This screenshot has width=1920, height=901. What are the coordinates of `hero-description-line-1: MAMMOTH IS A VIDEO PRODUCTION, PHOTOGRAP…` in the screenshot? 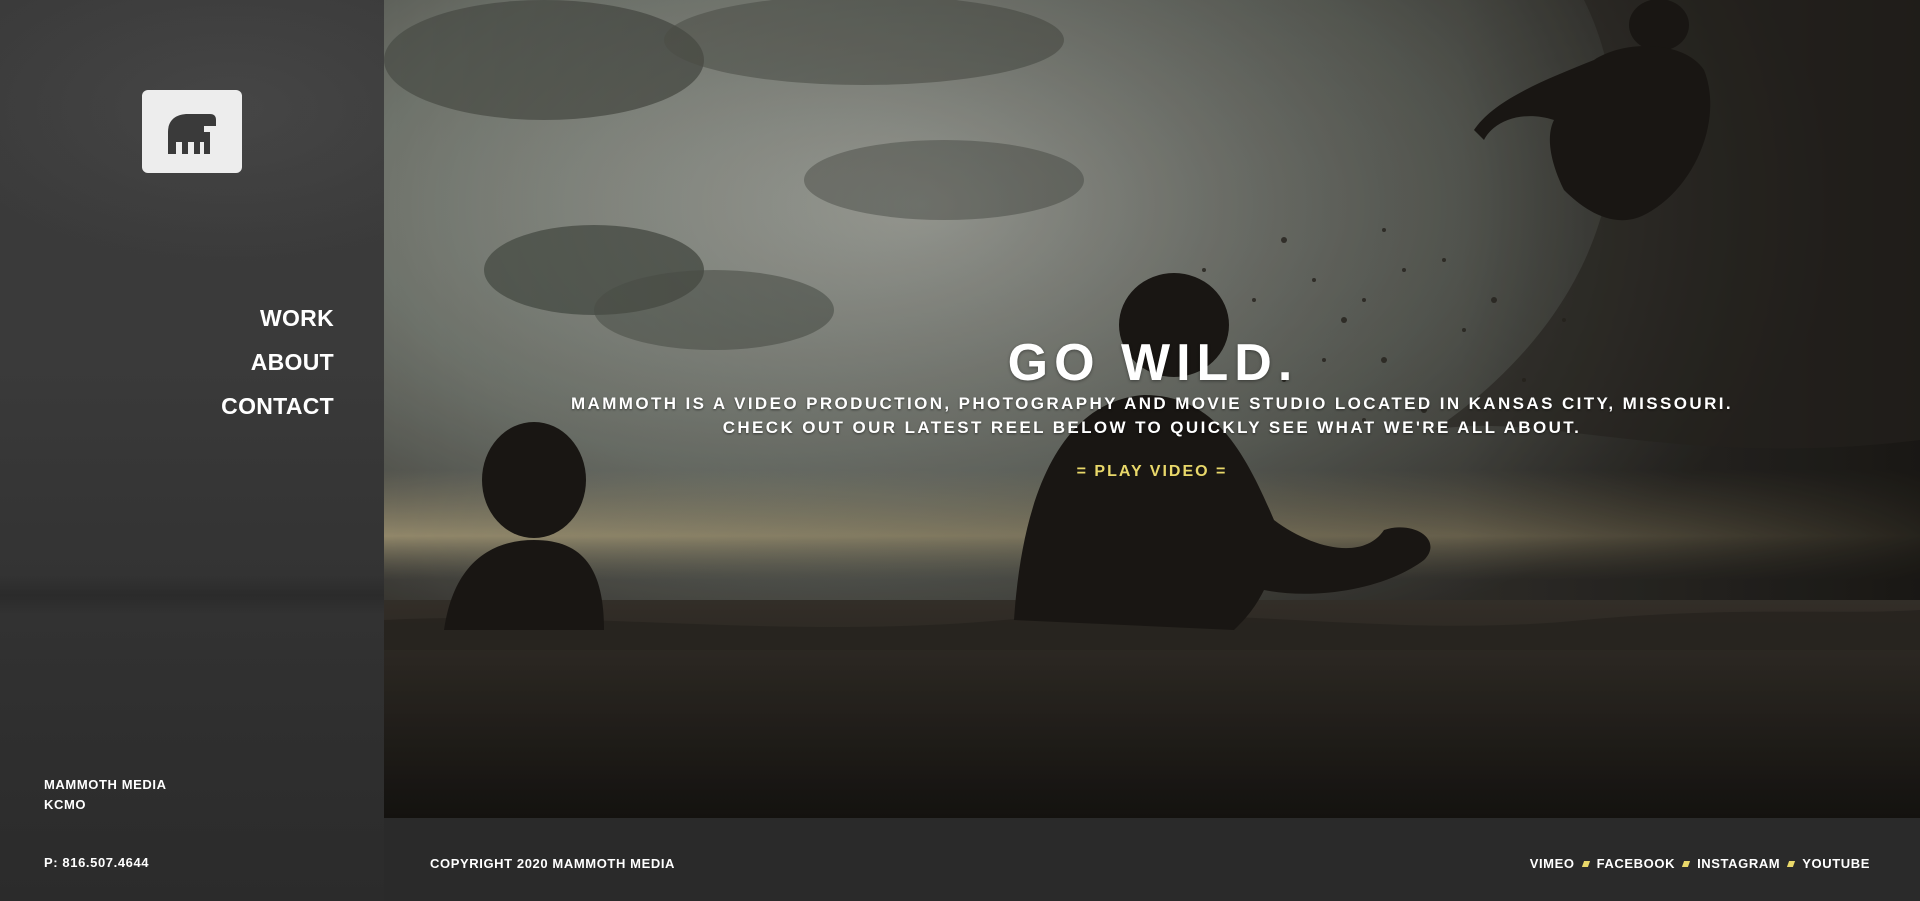 It's located at (1152, 403).